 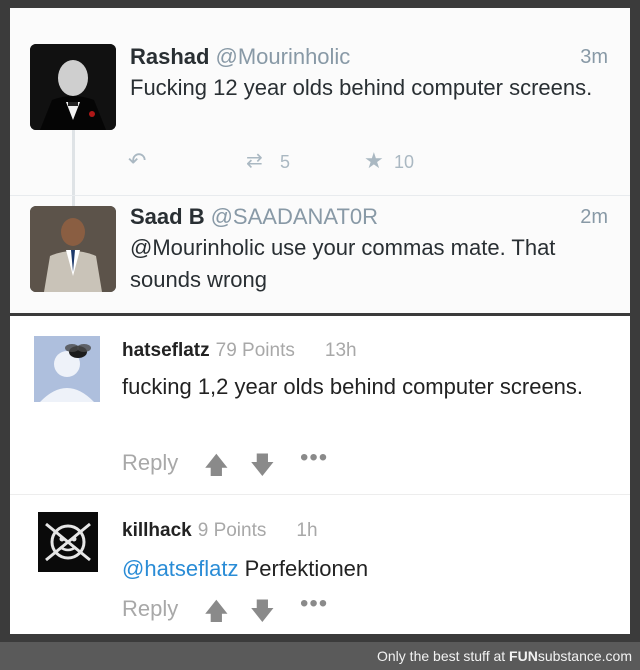 I want to click on footer-brand-rest: substance, so click(x=569, y=656).